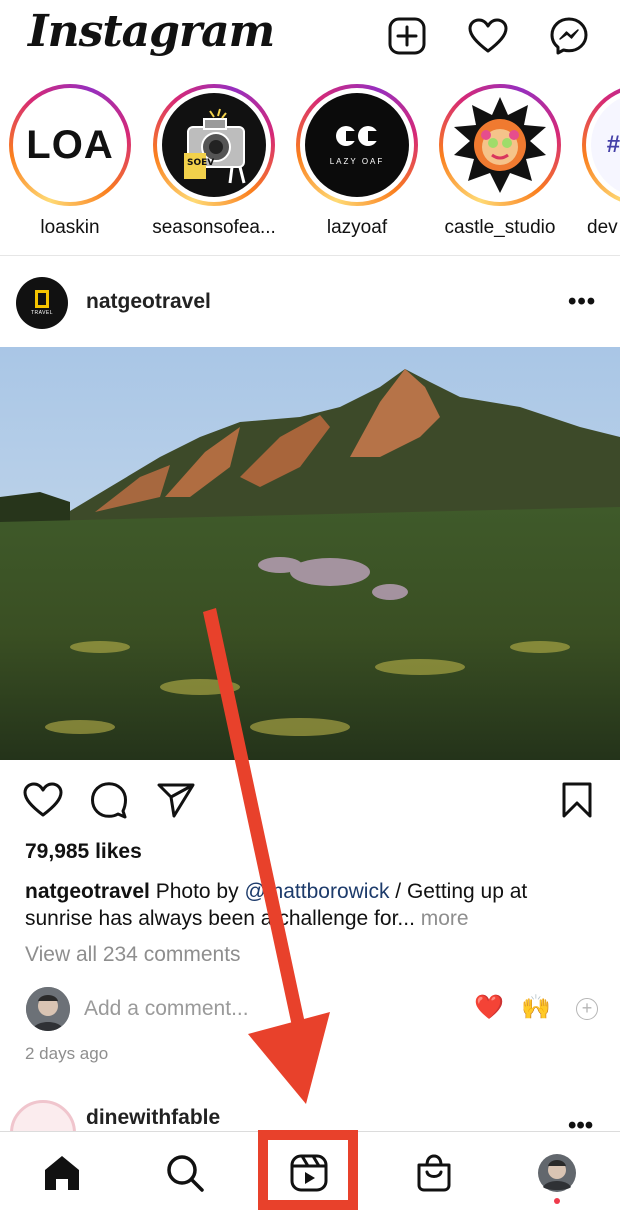 This screenshot has height=1211, width=620. What do you see at coordinates (310, 40) in the screenshot?
I see `top-header: Instagram` at bounding box center [310, 40].